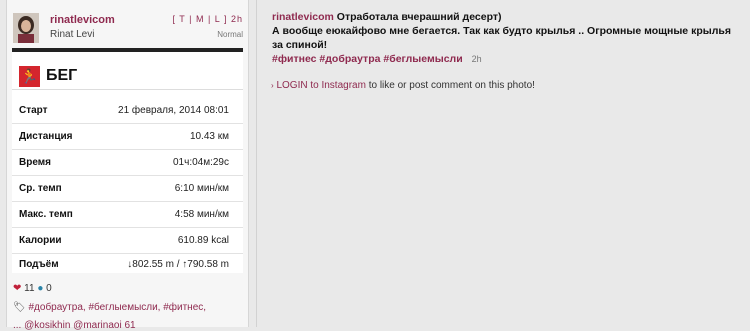  I want to click on workout-row-label: Дистанция, so click(46, 136).